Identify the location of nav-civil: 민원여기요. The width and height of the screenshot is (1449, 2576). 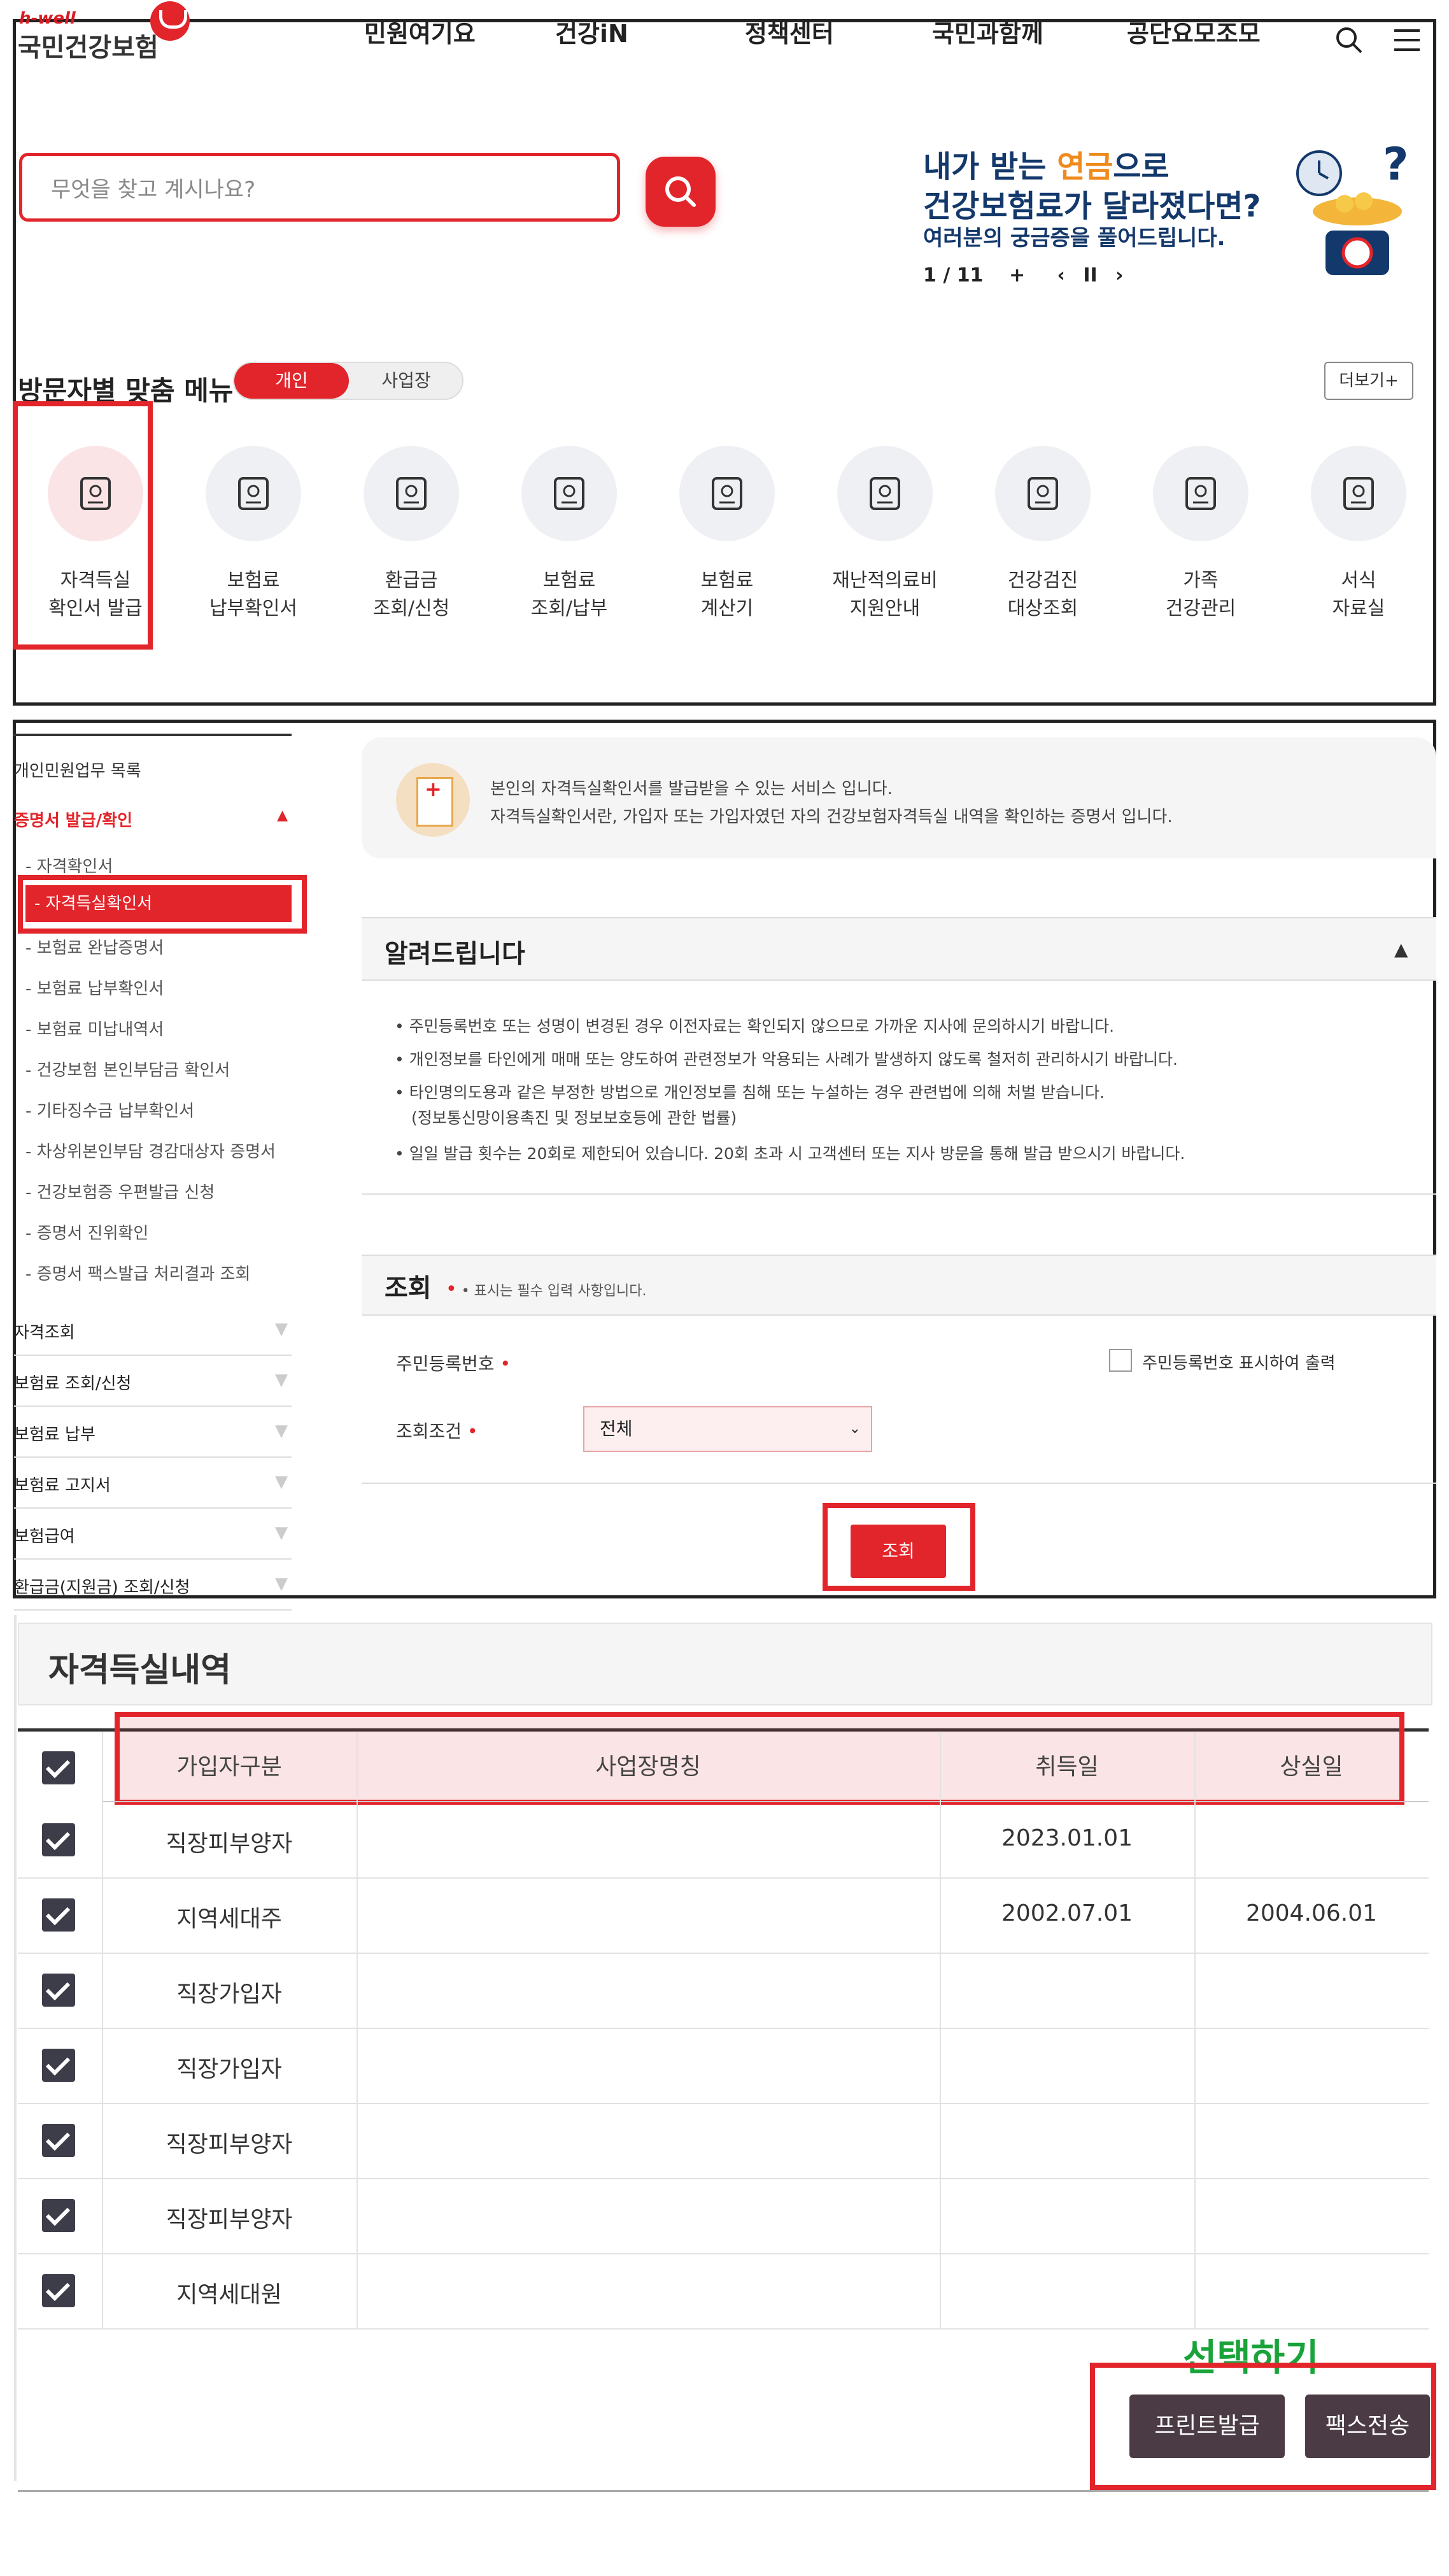
(420, 32).